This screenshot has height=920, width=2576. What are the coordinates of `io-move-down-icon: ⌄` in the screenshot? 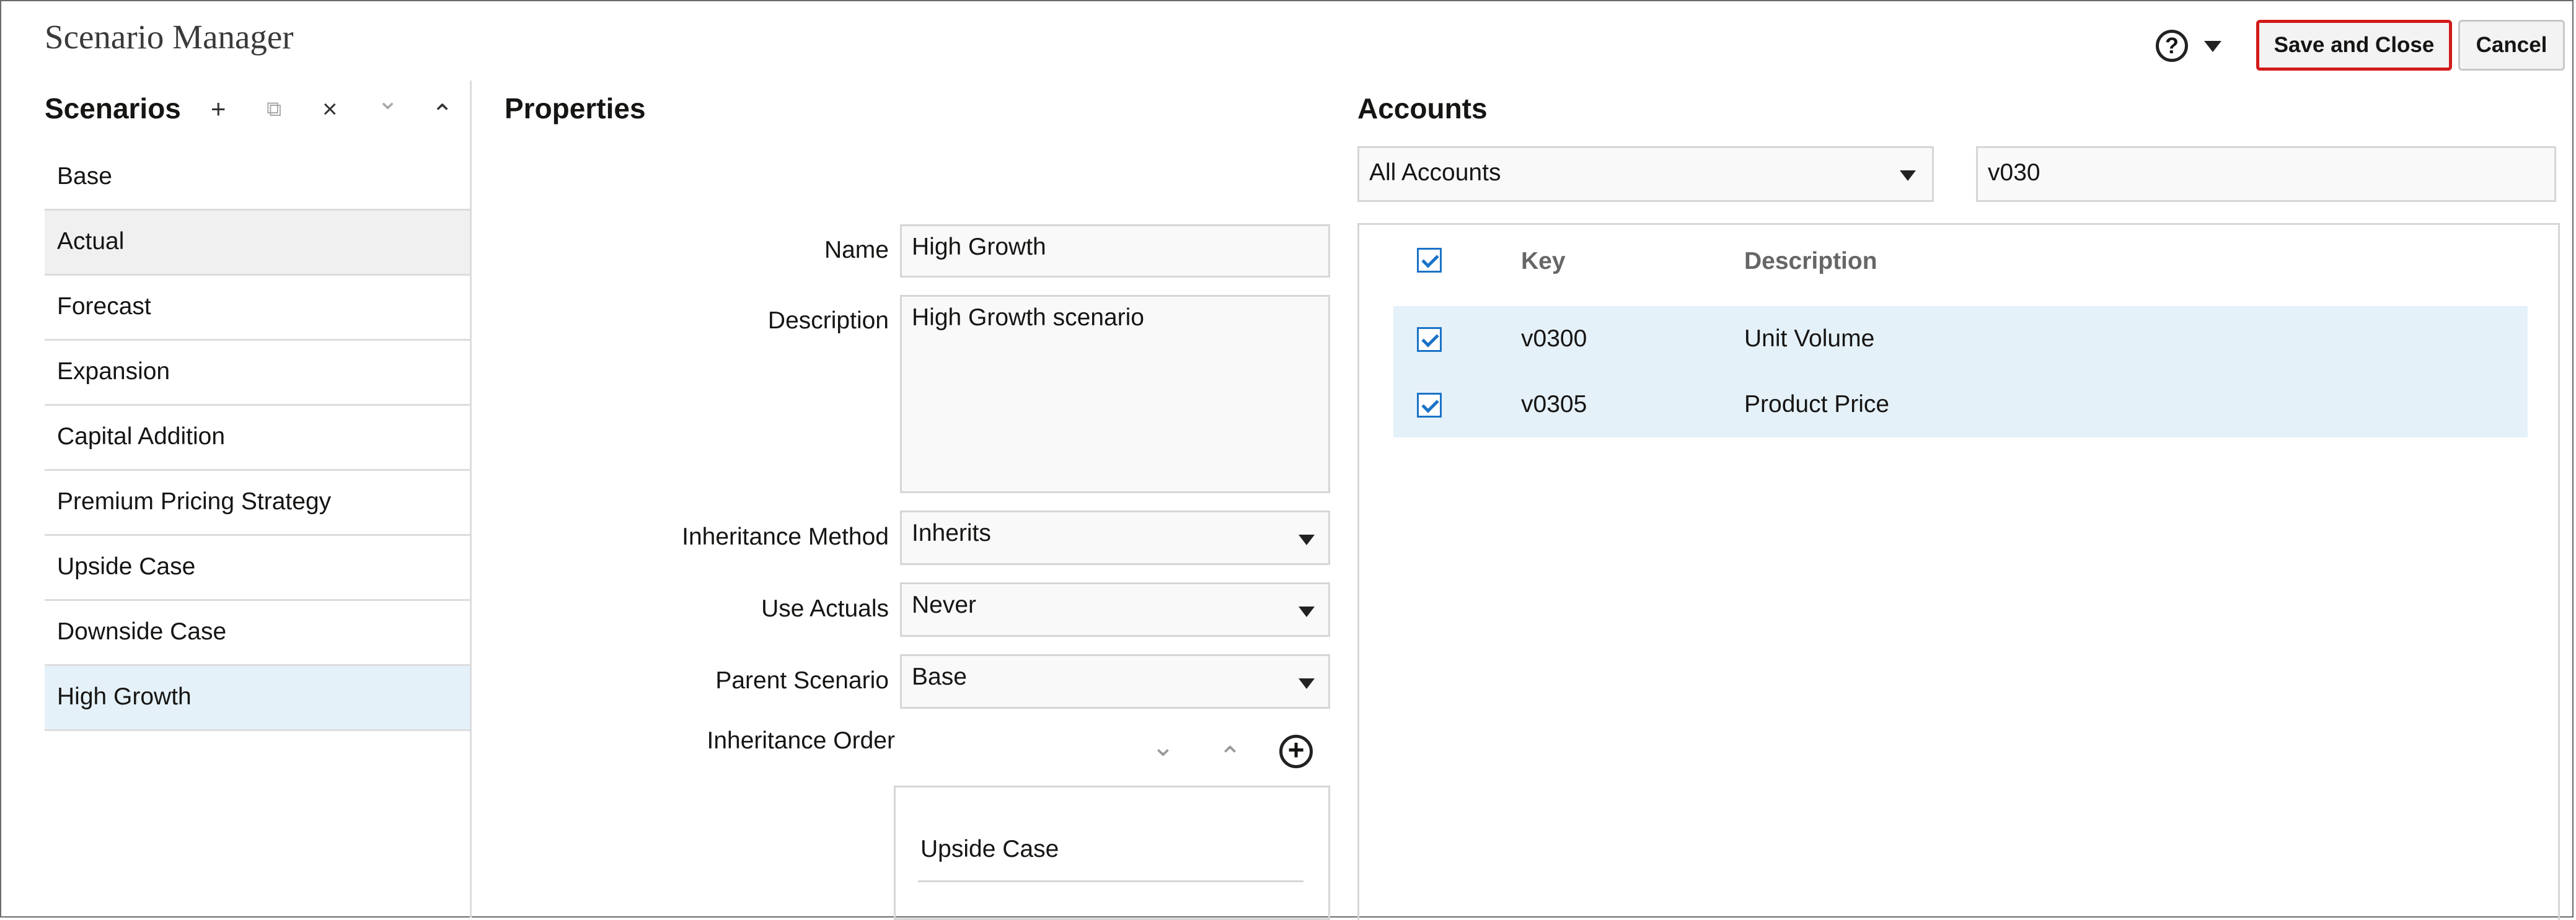 It's located at (1163, 747).